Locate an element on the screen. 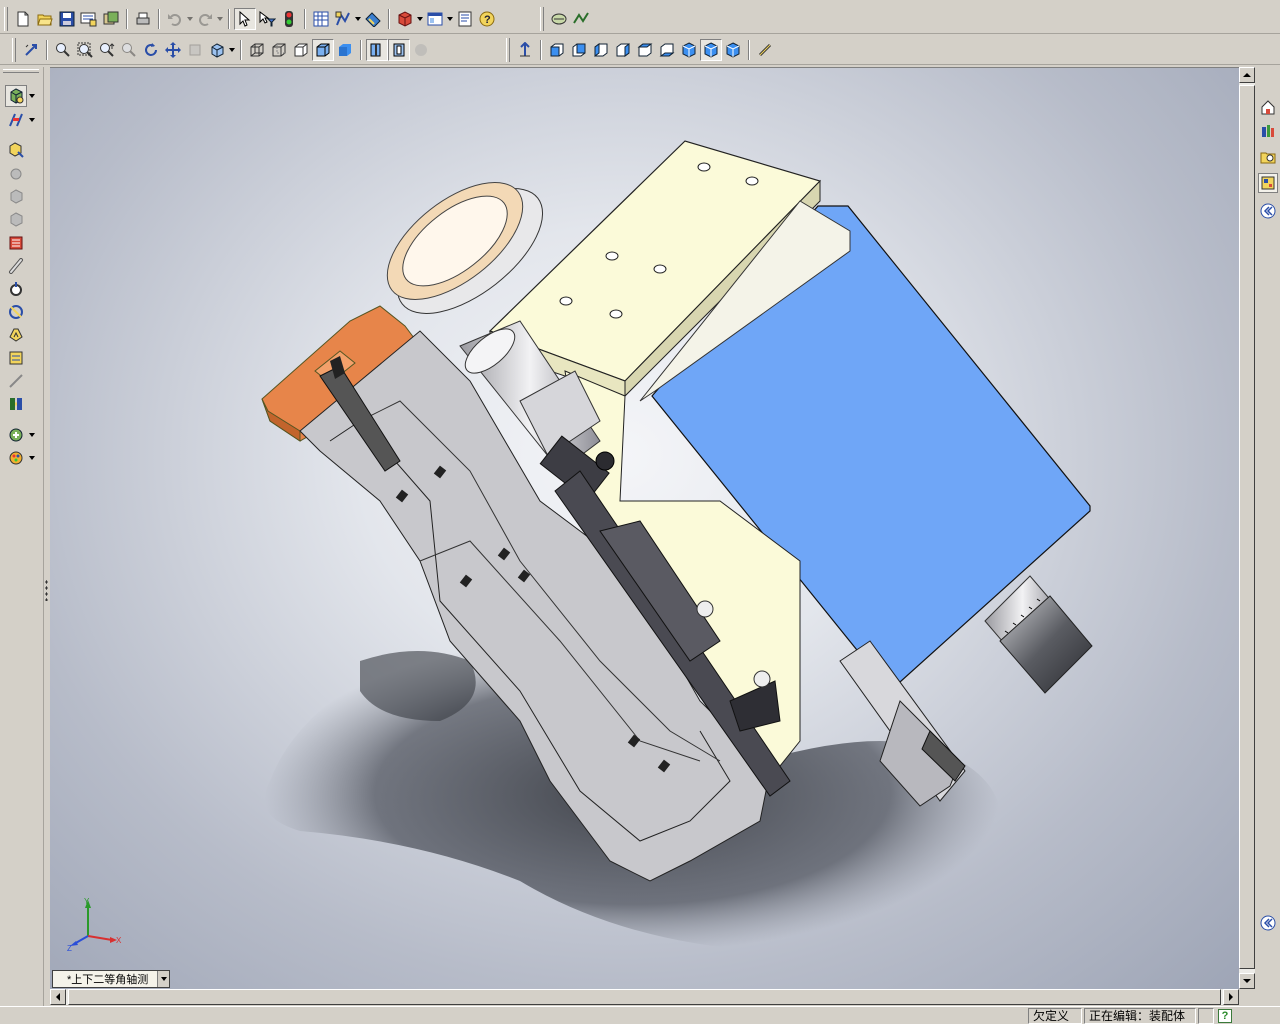 Image resolution: width=1280 pixels, height=1024 pixels. toolbox-dropdown is located at coordinates (32, 435).